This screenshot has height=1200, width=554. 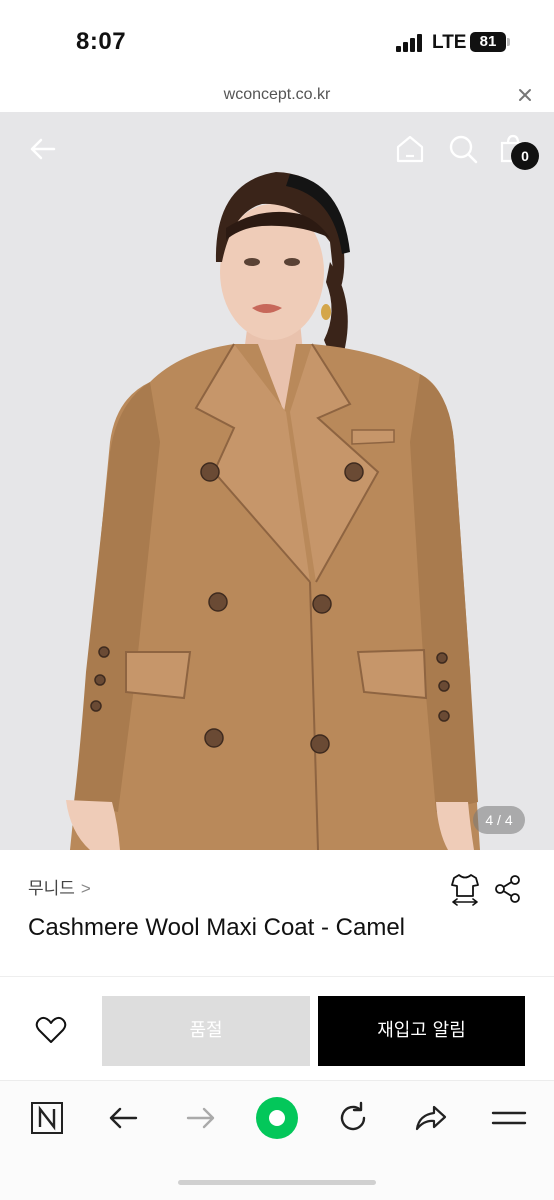 I want to click on home-indicator, so click(x=277, y=1182).